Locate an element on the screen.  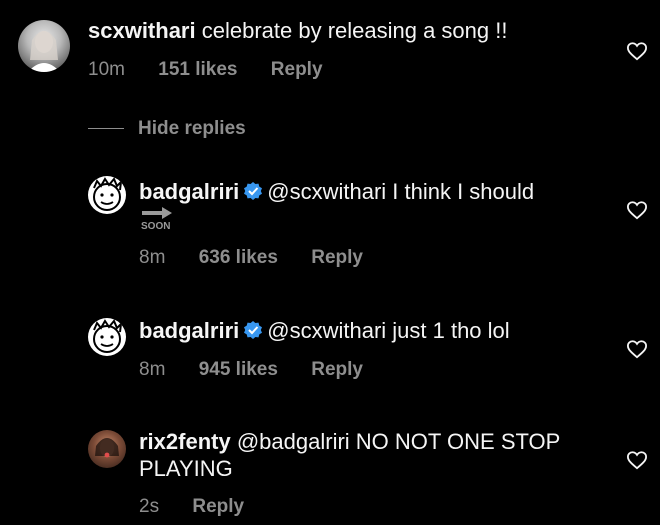
comment-meta: 10m 151 likes Reply is located at coordinates (219, 70).